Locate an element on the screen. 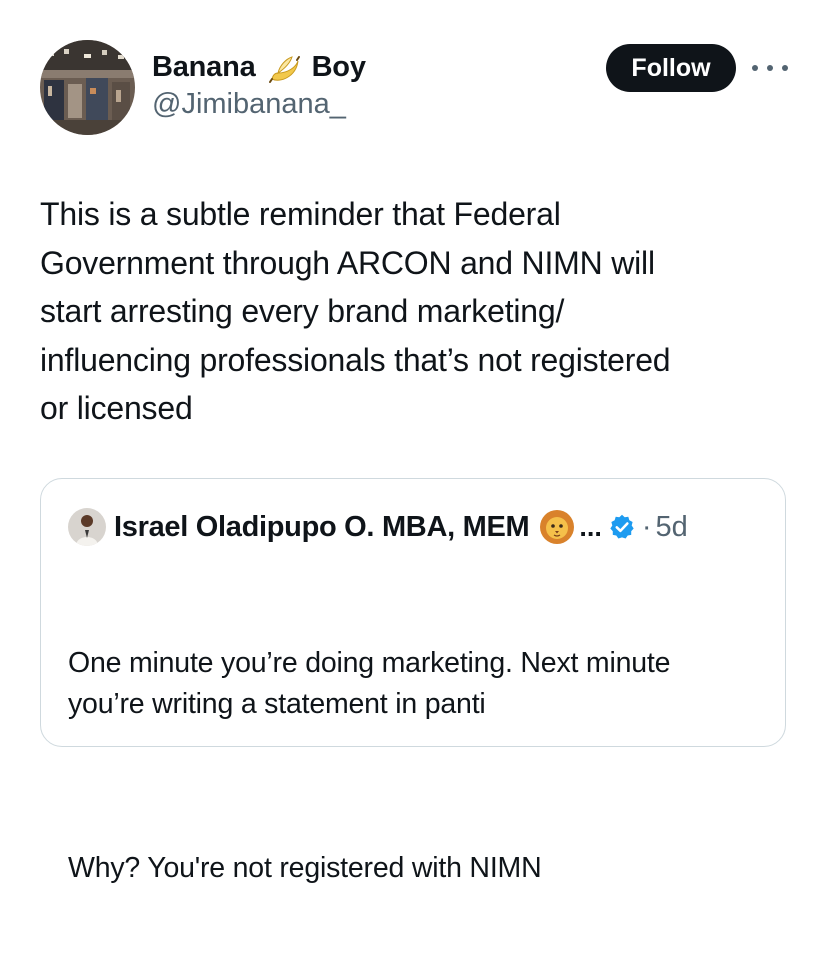 Image resolution: width=828 pixels, height=971 pixels. quoted-tweet-paragraph-2: Why? You're not registered with NIMN is located at coordinates (305, 868).